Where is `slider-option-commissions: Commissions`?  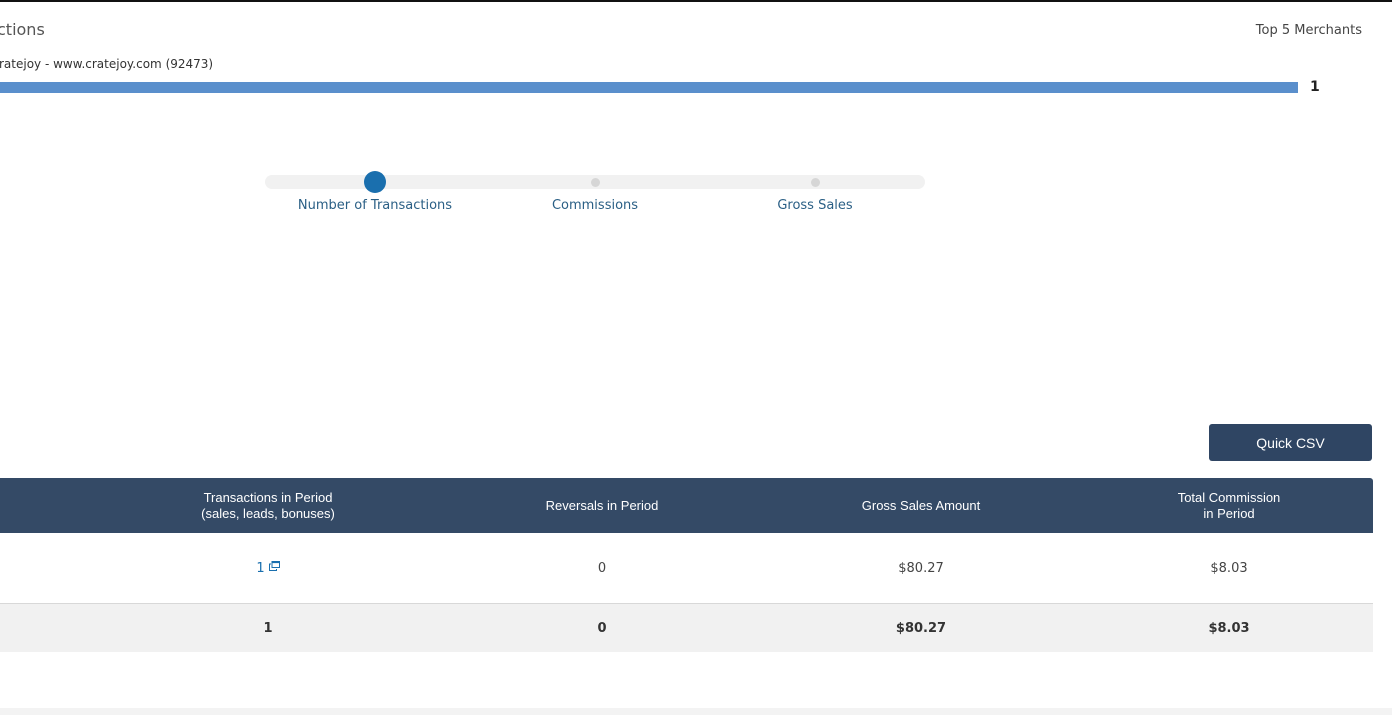 slider-option-commissions: Commissions is located at coordinates (595, 197).